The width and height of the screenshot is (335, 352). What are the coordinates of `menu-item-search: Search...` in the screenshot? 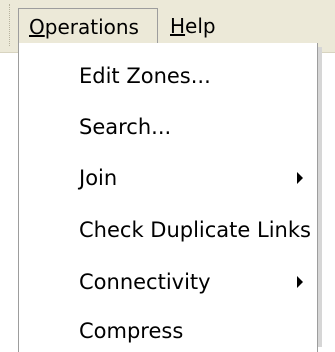 It's located at (168, 127).